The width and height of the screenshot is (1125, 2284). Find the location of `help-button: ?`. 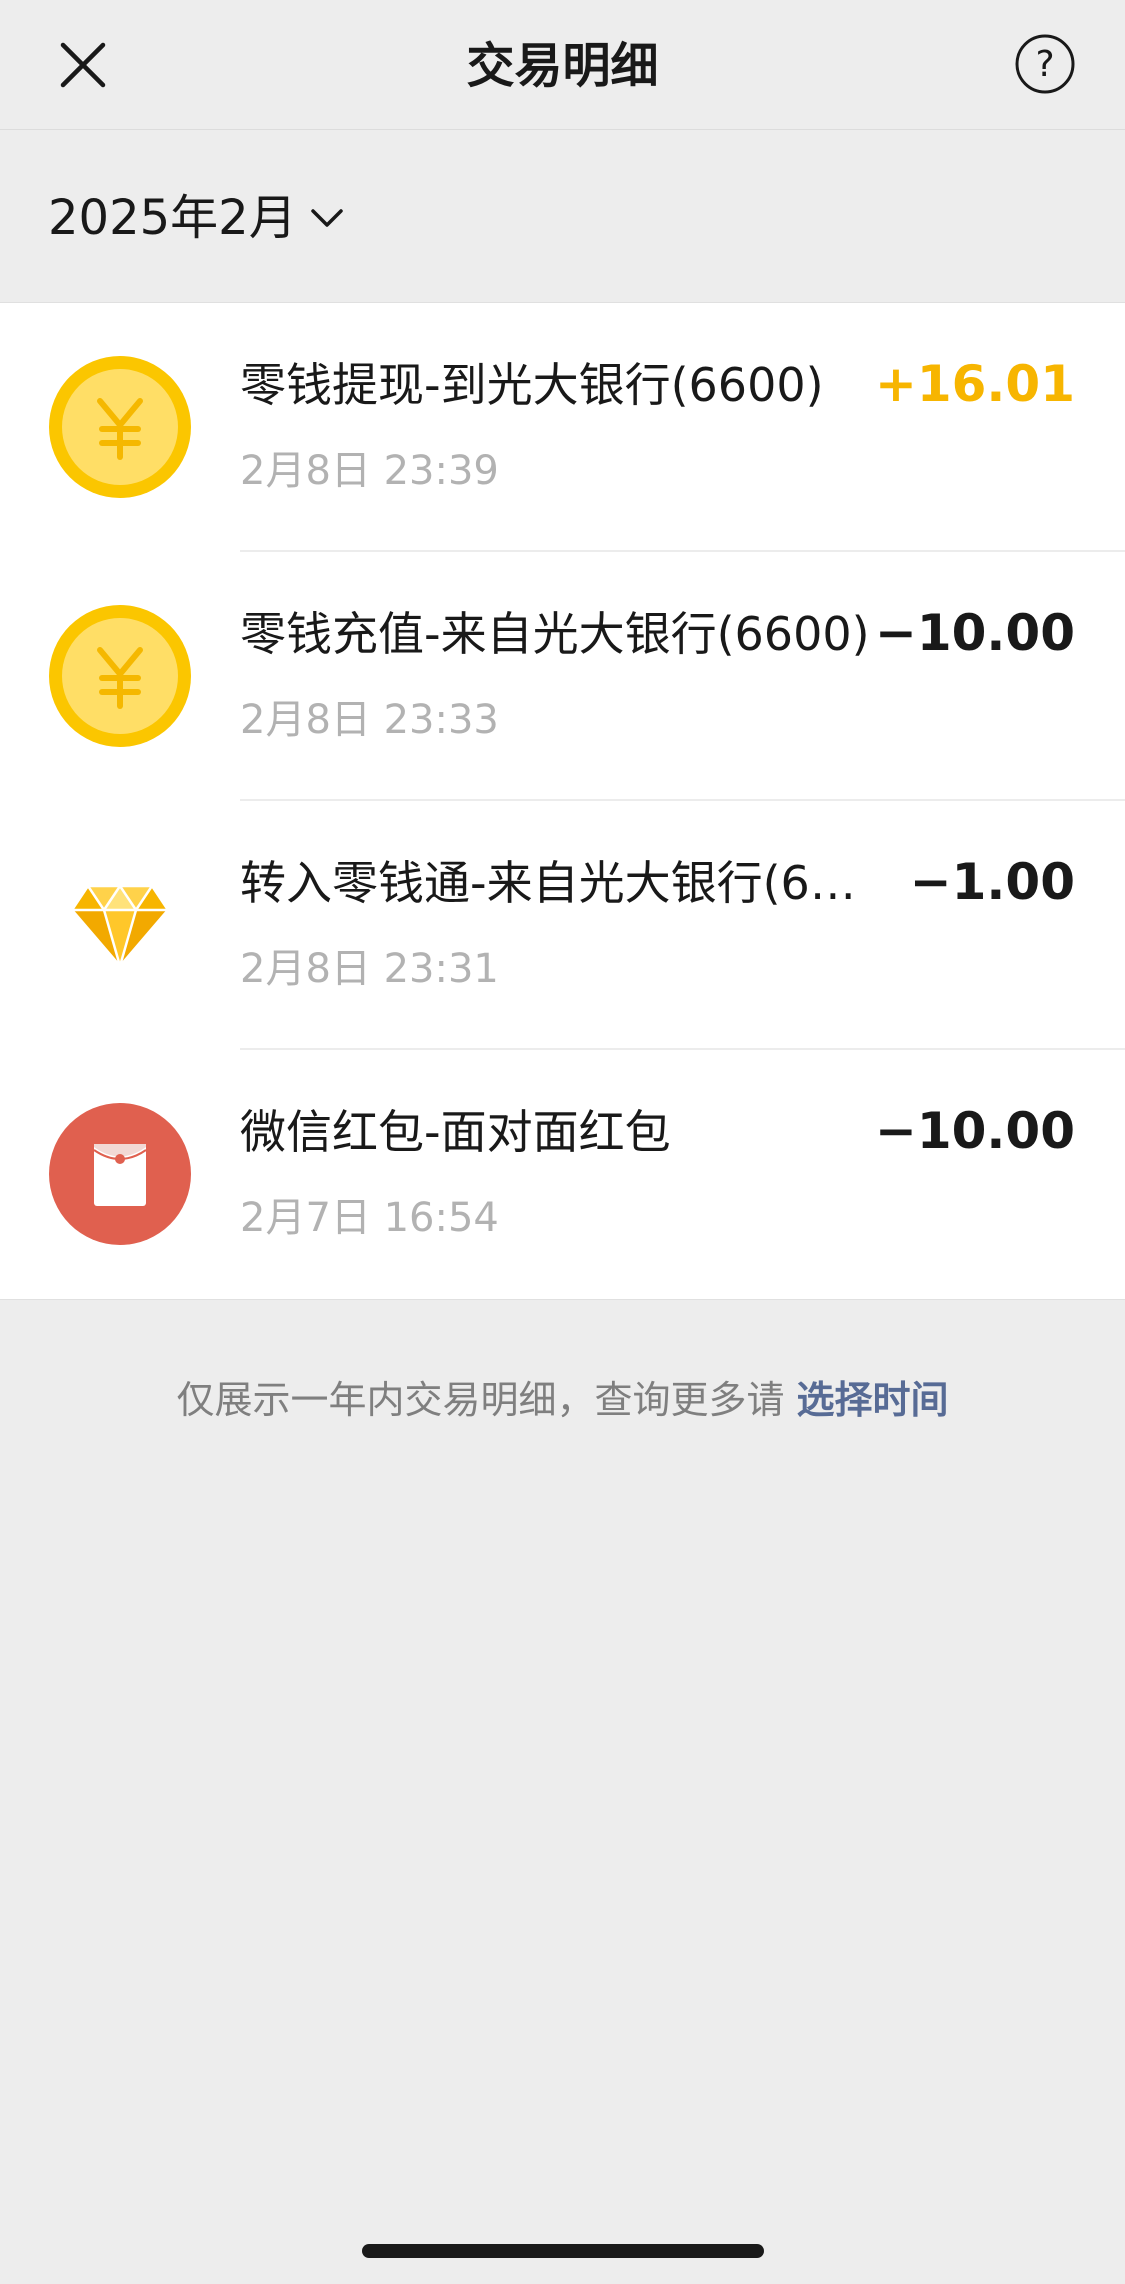

help-button: ? is located at coordinates (1045, 64).